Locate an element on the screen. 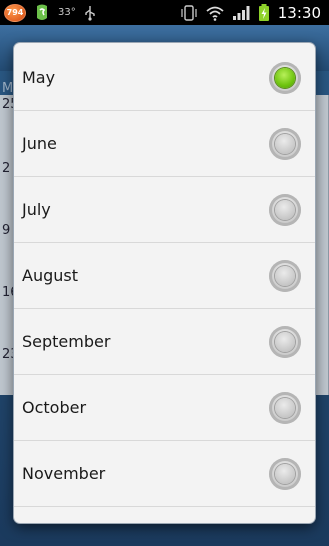 The image size is (329, 546). status-bar: 794 33° 13:30 is located at coordinates (164, 12).